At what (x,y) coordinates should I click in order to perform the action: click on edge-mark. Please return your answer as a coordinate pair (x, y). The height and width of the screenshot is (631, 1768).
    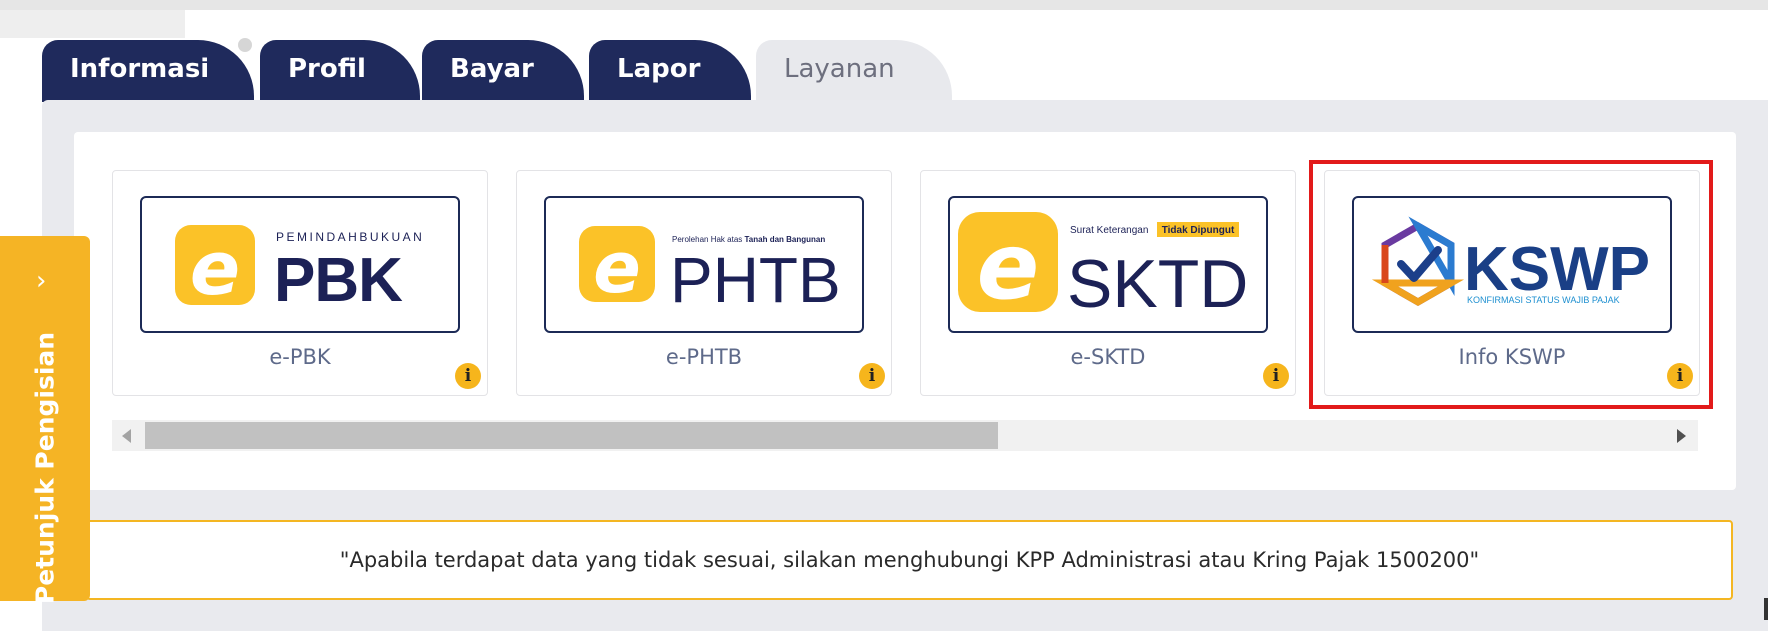
    Looking at the image, I should click on (1766, 609).